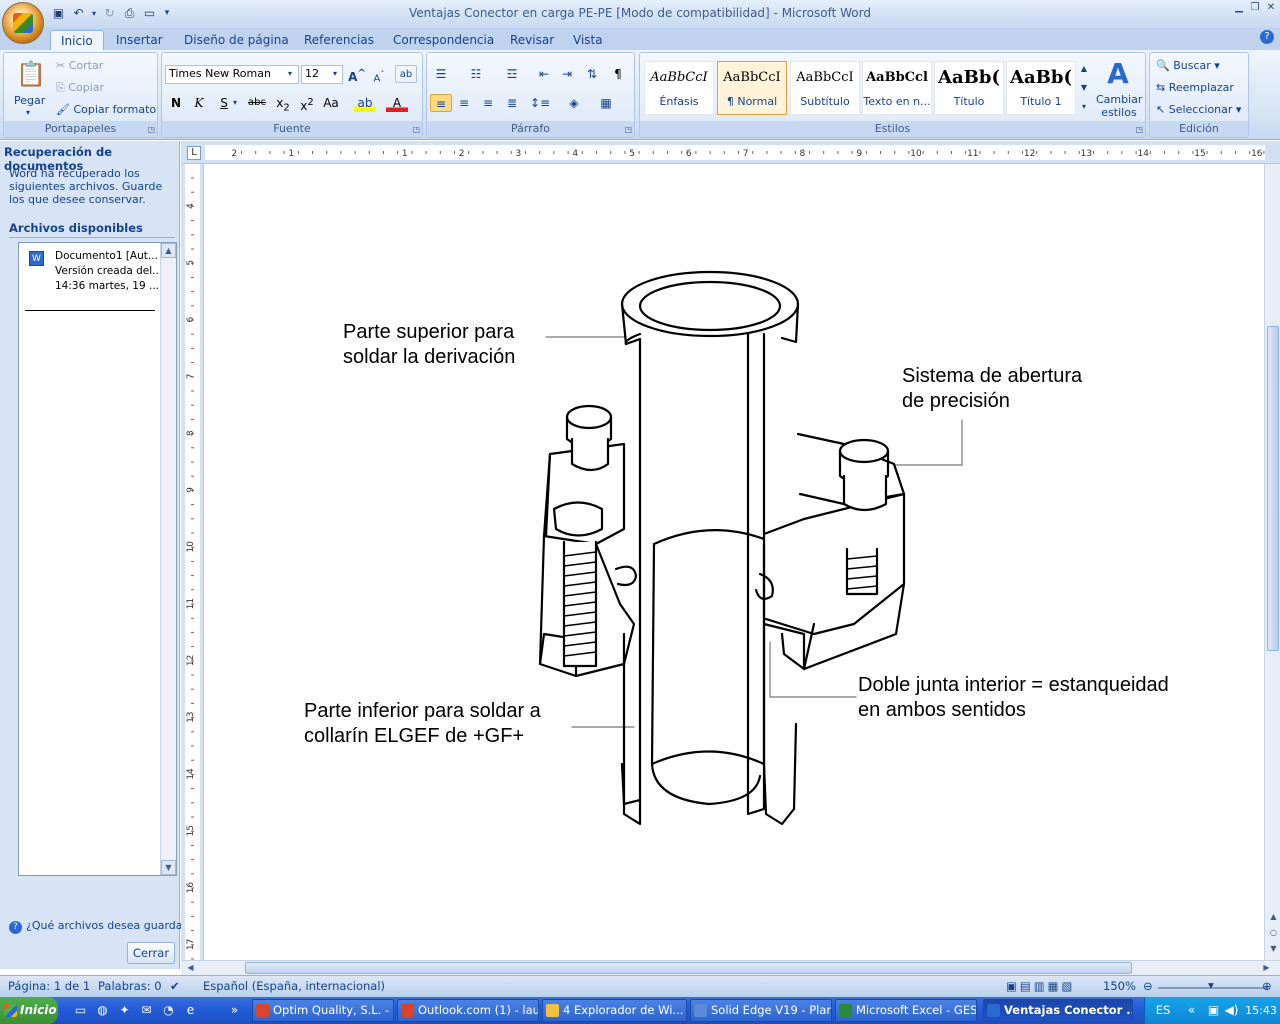 The width and height of the screenshot is (1280, 1024). Describe the element at coordinates (357, 74) in the screenshot. I see `grow-font-icon: A^` at that location.